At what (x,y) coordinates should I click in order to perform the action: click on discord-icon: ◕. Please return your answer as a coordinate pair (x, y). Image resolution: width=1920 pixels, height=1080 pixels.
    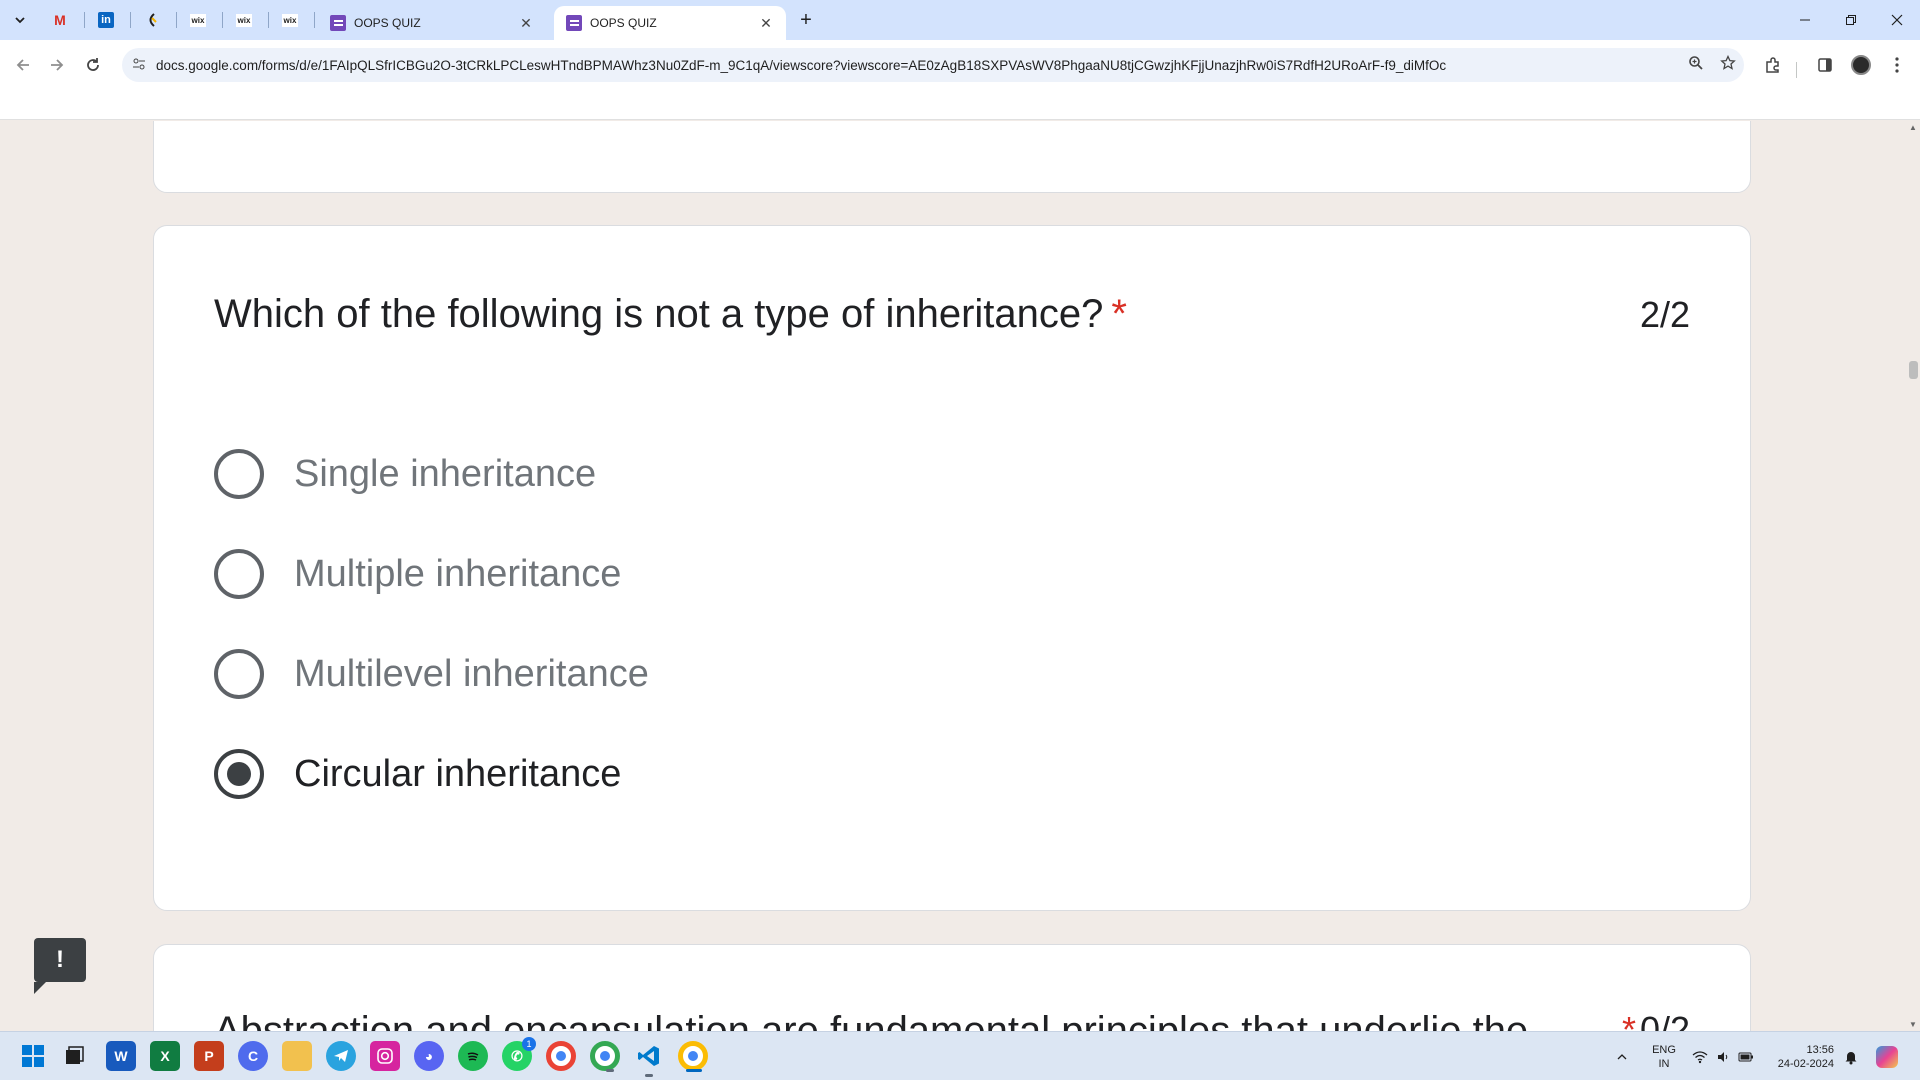
    Looking at the image, I should click on (429, 1056).